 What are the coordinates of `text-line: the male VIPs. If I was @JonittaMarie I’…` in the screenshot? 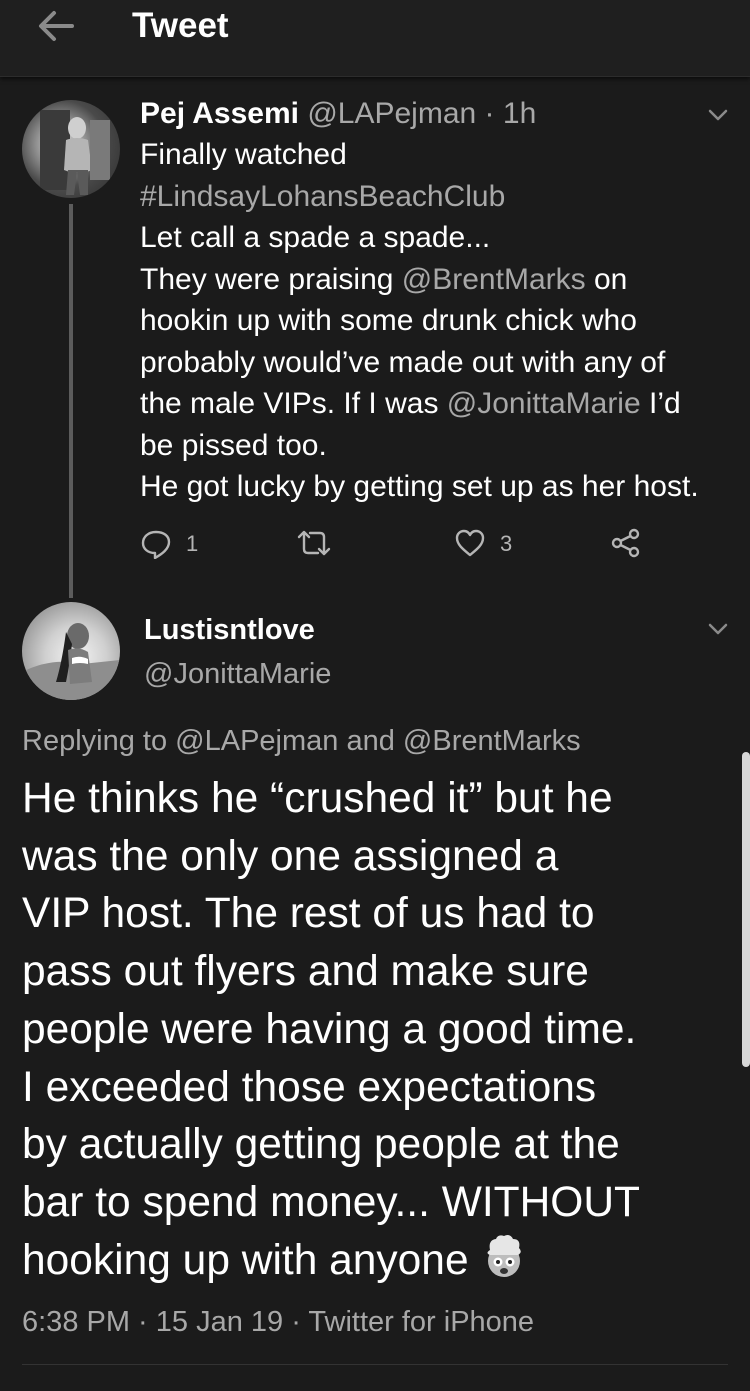 It's located at (440, 404).